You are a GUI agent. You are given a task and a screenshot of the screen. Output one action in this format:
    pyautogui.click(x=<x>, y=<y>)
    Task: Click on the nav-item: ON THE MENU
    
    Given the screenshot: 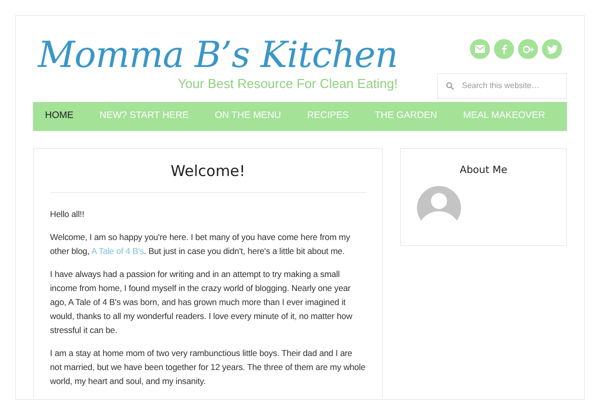 What is the action you would take?
    pyautogui.click(x=248, y=116)
    